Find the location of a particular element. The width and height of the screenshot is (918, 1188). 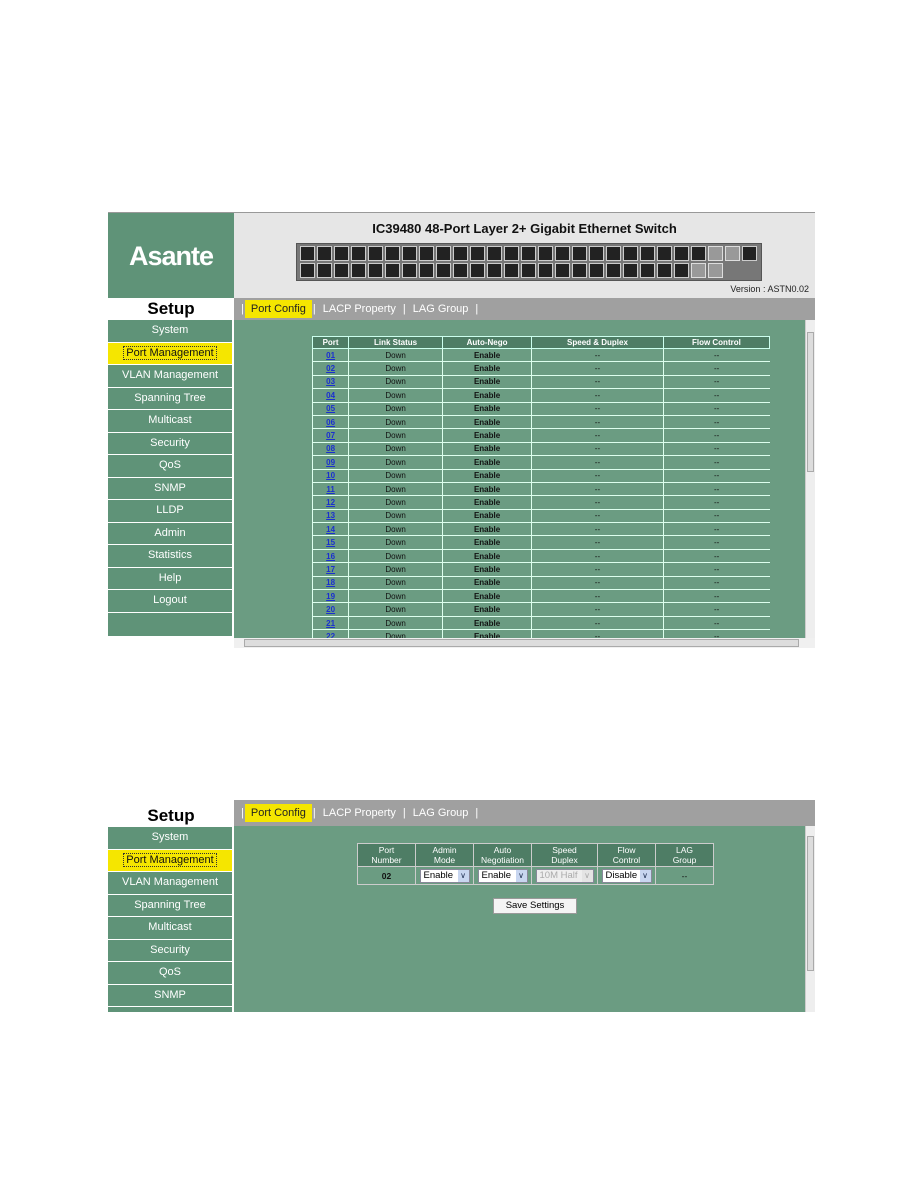

port-link: 21 is located at coordinates (330, 623).